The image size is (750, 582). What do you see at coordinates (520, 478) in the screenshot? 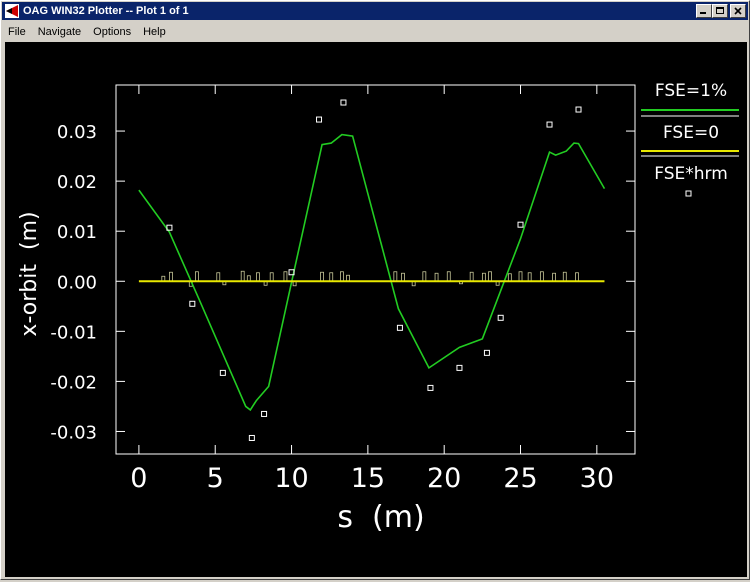
I see `x-tick-label: 25` at bounding box center [520, 478].